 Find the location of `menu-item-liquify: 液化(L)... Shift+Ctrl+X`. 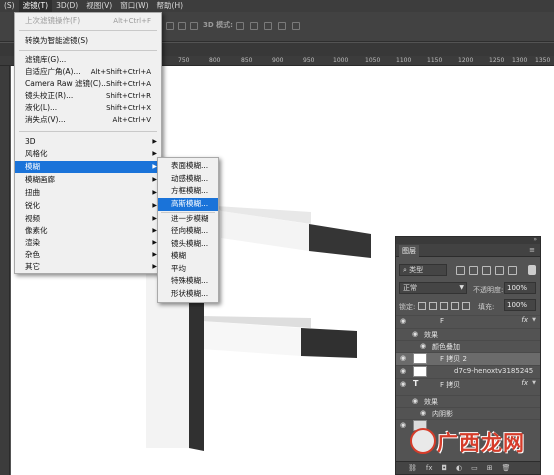

menu-item-liquify: 液化(L)... Shift+Ctrl+X is located at coordinates (88, 108).